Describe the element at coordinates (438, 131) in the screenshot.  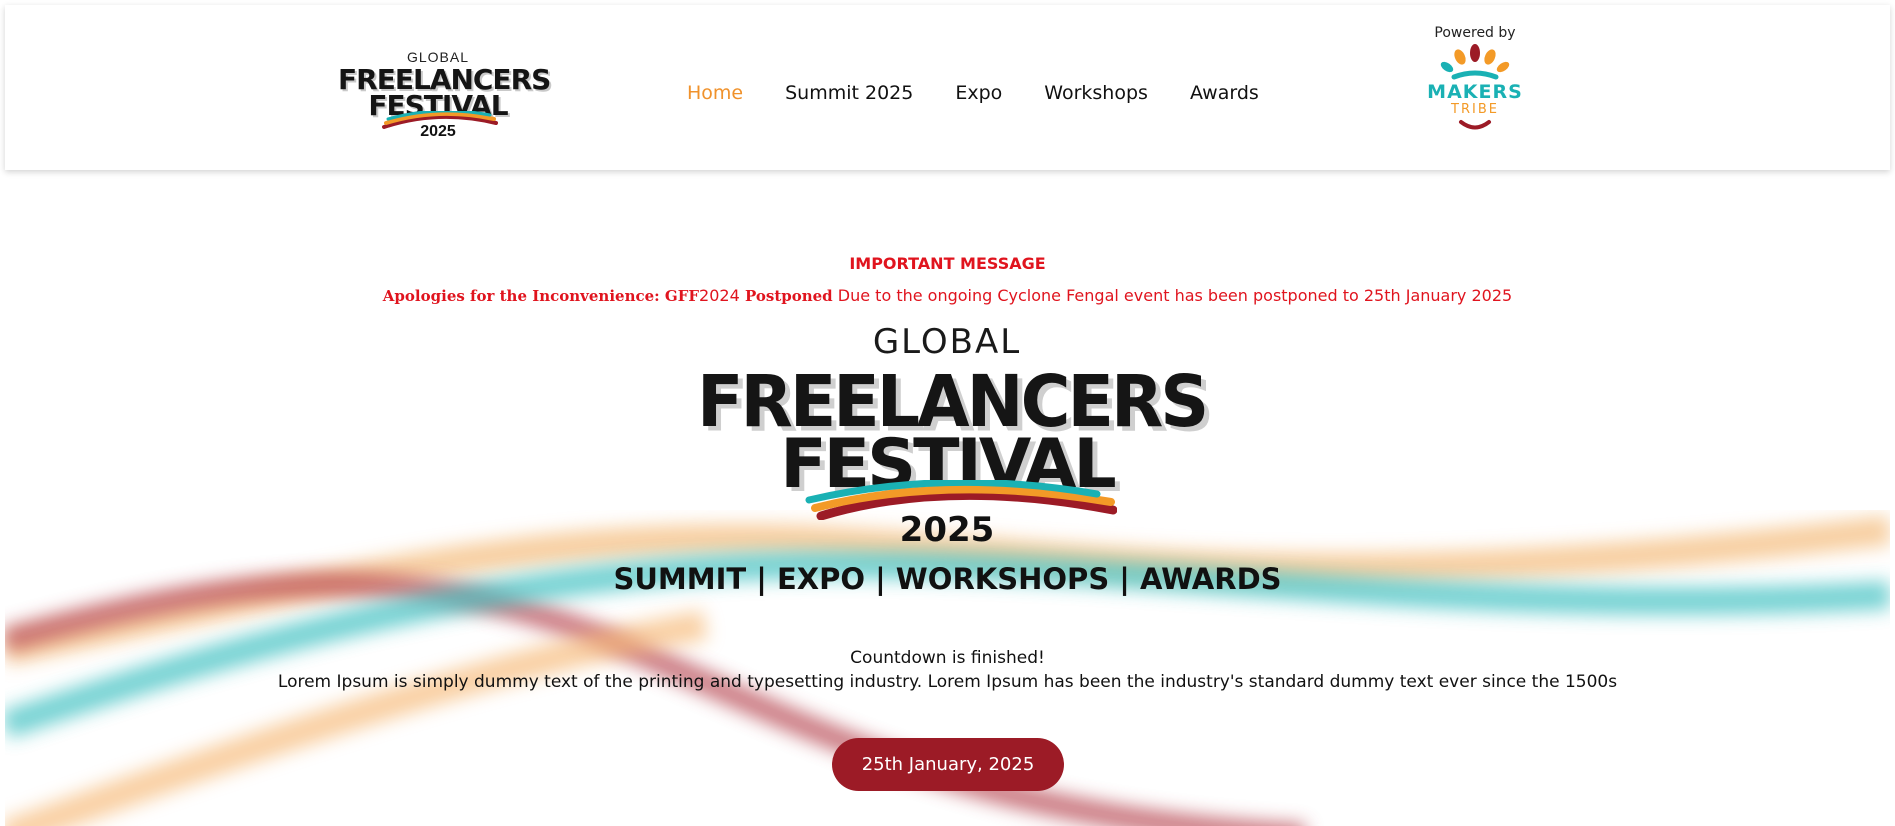
I see `logo-year-text: 2025` at that location.